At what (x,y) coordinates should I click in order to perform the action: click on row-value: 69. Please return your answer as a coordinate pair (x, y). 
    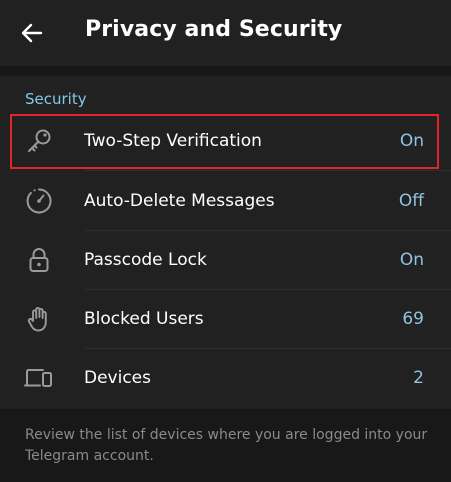
    Looking at the image, I should click on (413, 319).